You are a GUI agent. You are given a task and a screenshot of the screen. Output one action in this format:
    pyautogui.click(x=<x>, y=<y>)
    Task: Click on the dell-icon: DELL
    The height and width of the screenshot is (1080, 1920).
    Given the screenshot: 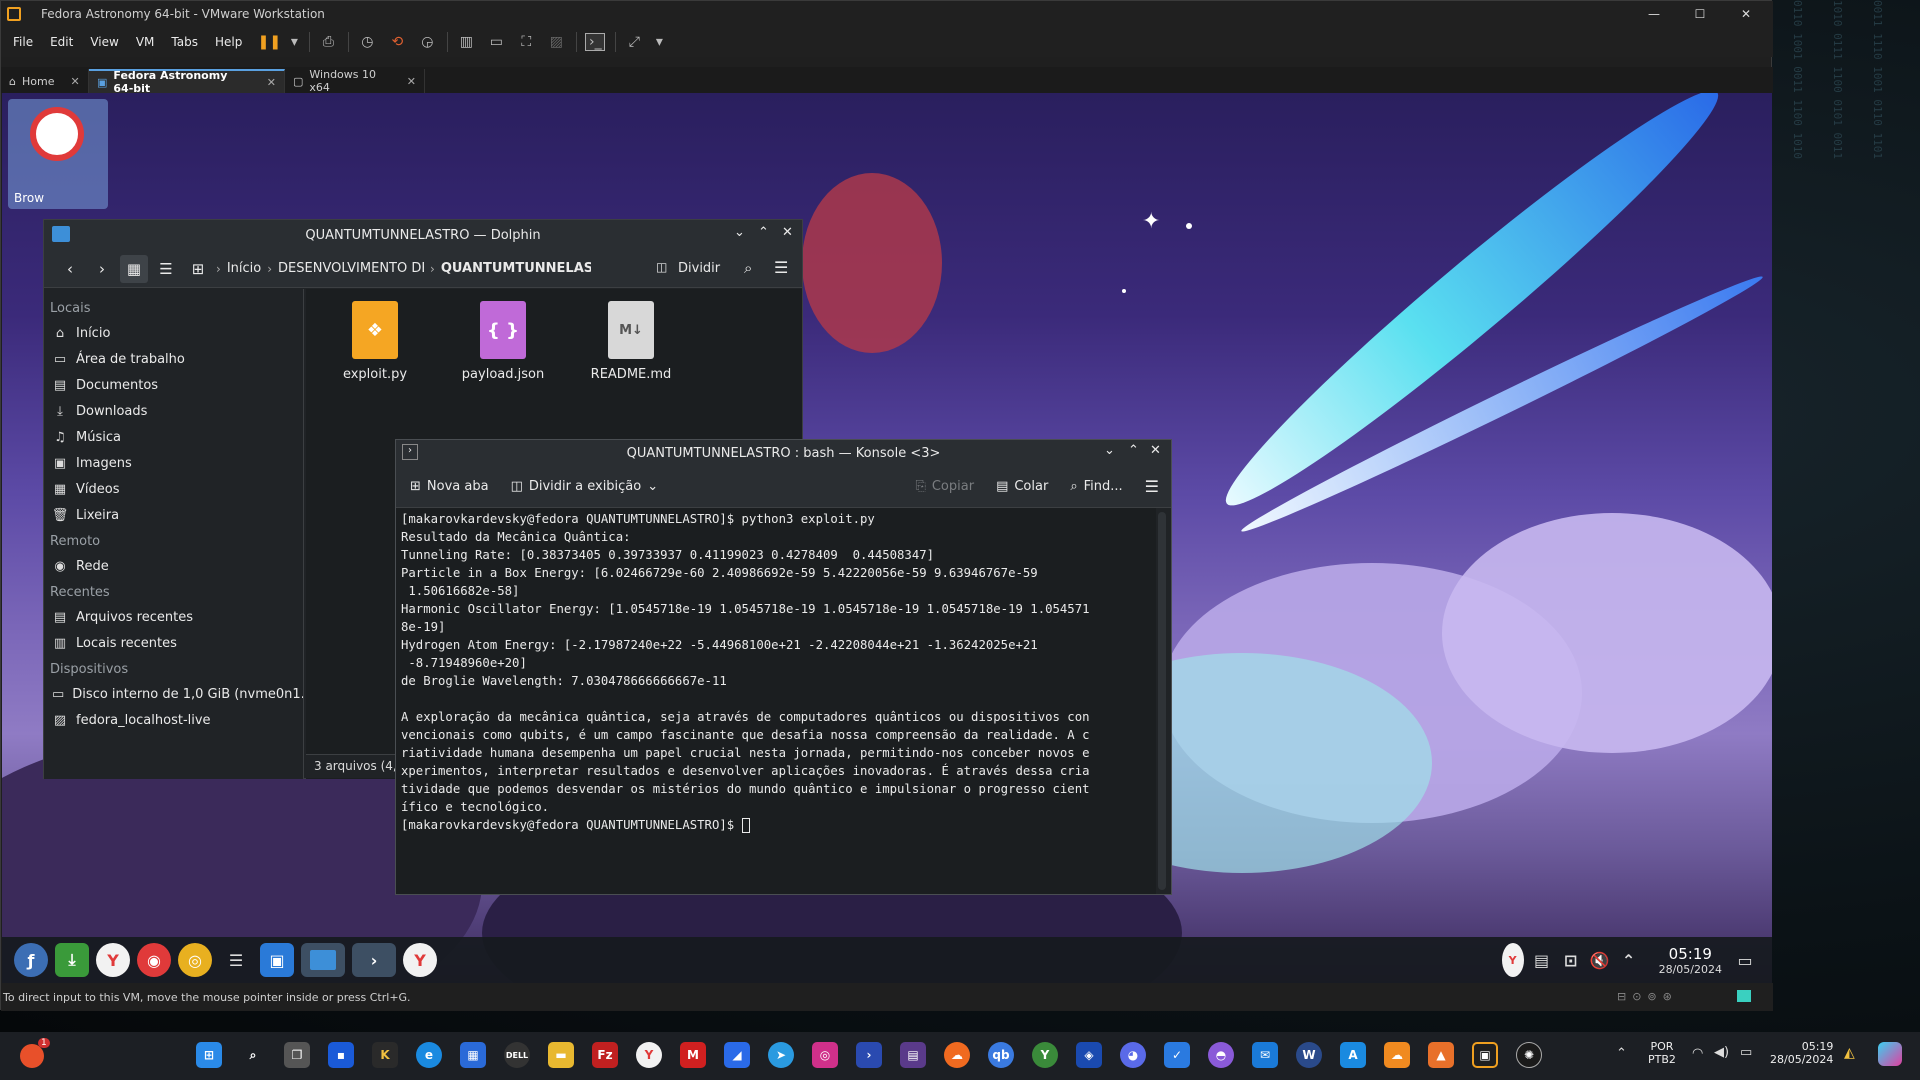 What is the action you would take?
    pyautogui.click(x=517, y=1055)
    